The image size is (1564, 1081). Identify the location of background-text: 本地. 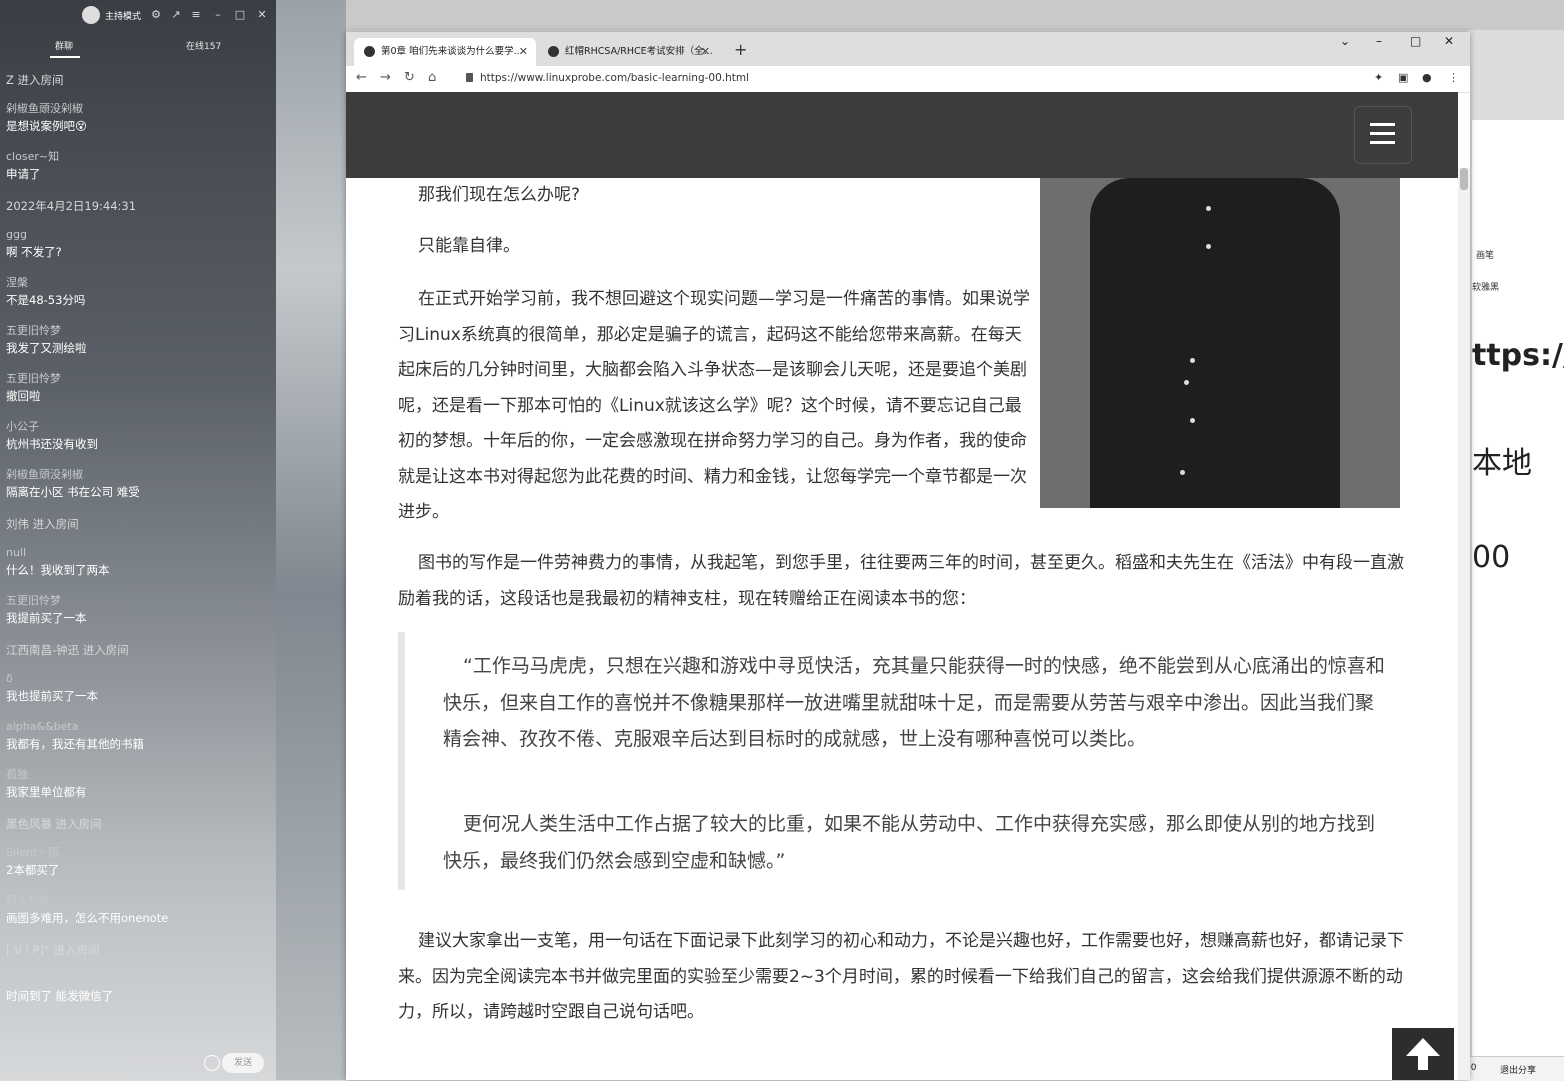
(1502, 463).